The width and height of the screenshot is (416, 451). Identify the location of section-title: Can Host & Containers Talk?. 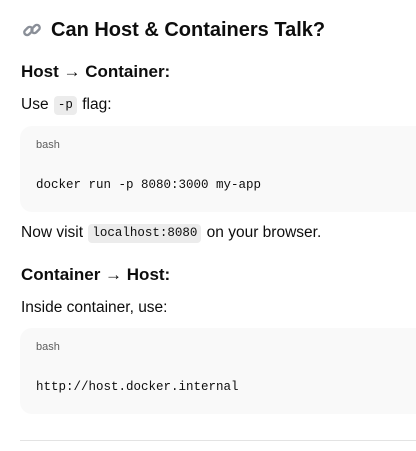
(188, 30).